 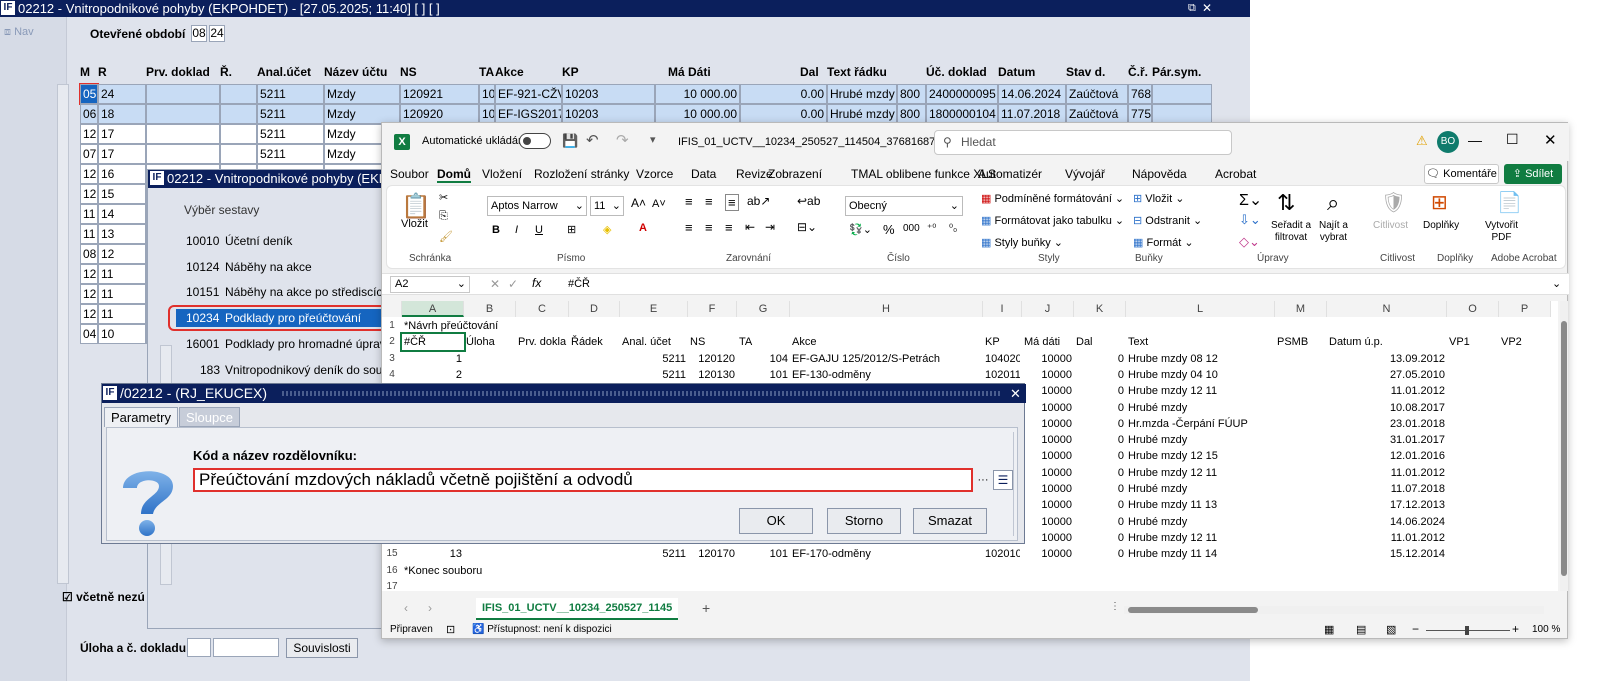 I want to click on sheet-cell: 17.12.2013, so click(x=1387, y=505).